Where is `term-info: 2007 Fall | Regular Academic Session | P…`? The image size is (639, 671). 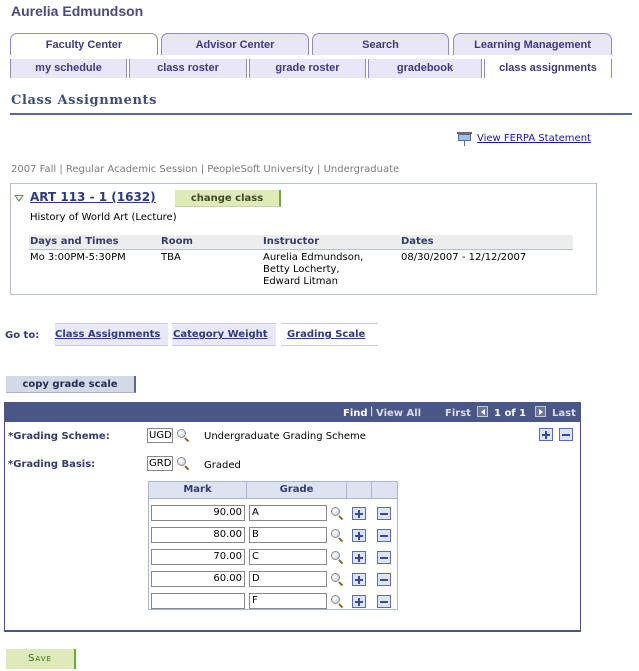
term-info: 2007 Fall | Regular Academic Session | P… is located at coordinates (205, 169).